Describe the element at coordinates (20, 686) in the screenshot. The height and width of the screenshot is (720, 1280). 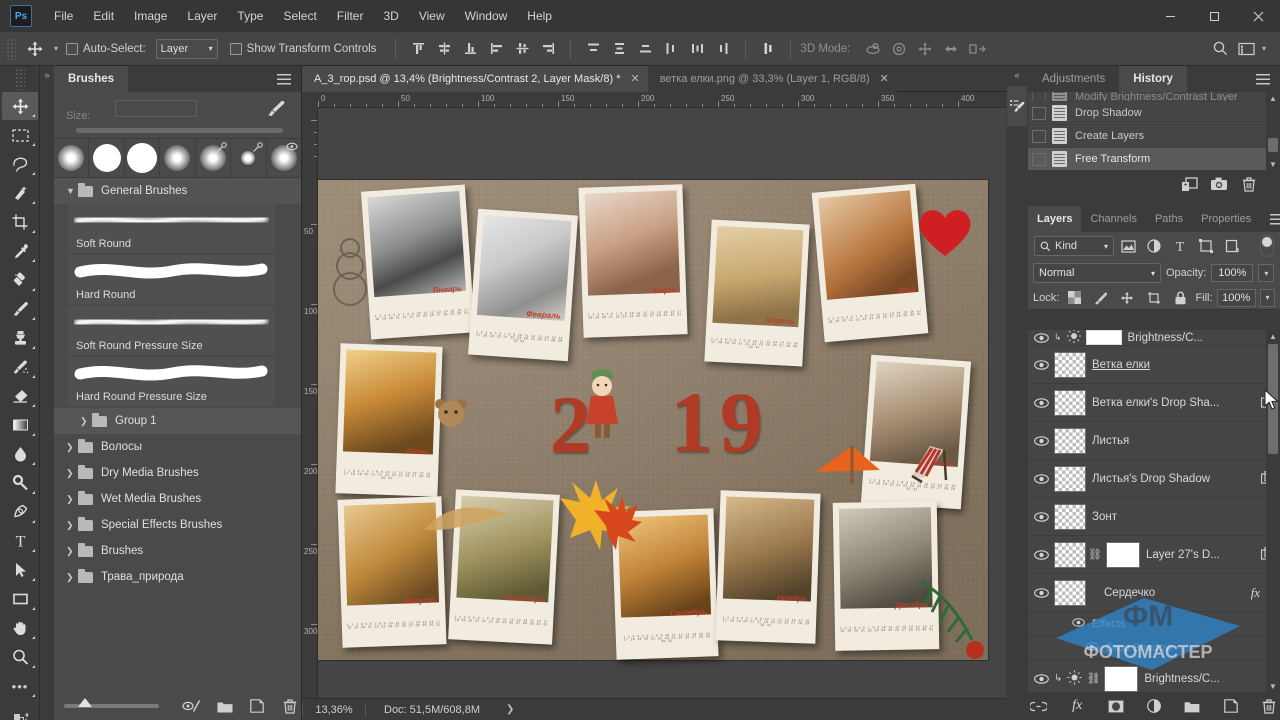
I see `edit-toolbar-tool: •••` at that location.